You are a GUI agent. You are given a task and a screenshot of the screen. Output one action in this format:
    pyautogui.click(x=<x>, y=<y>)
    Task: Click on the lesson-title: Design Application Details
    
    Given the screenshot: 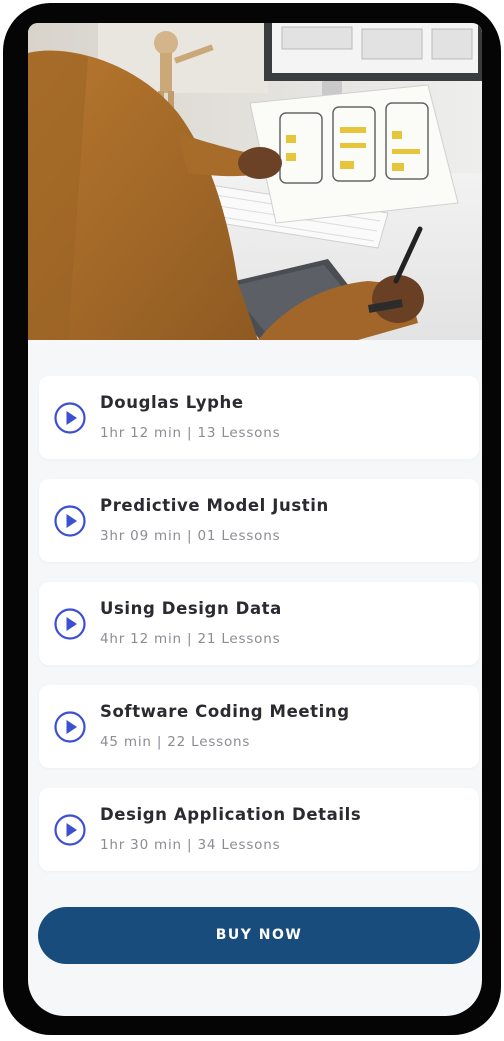 What is the action you would take?
    pyautogui.click(x=231, y=814)
    